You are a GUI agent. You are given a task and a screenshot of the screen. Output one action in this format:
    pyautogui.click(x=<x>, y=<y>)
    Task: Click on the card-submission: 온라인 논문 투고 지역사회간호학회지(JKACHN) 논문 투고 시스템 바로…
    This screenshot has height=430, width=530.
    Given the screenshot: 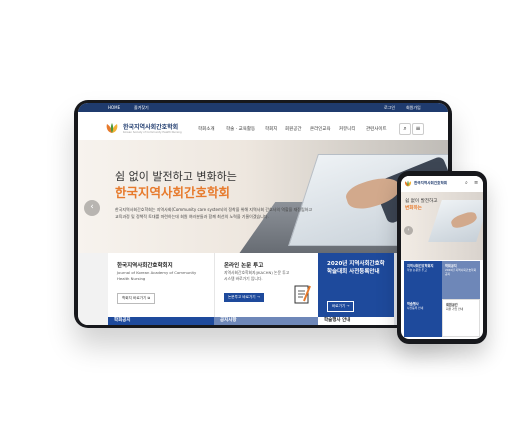 What is the action you would take?
    pyautogui.click(x=266, y=289)
    